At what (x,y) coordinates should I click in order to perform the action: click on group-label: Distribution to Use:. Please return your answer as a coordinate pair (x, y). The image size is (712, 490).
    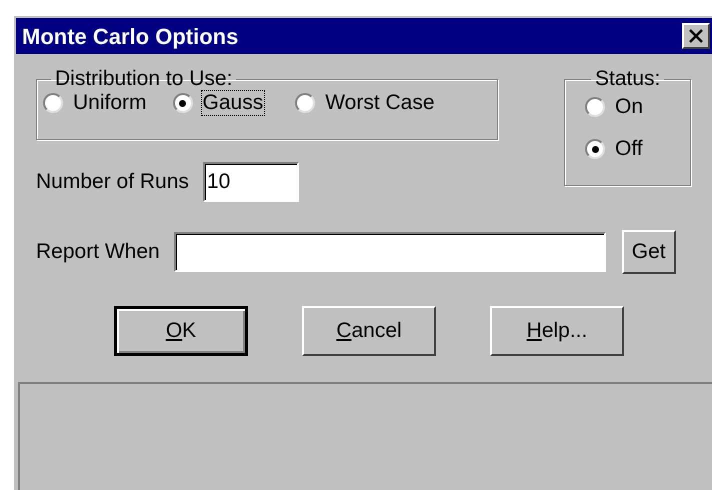
    Looking at the image, I should click on (144, 79).